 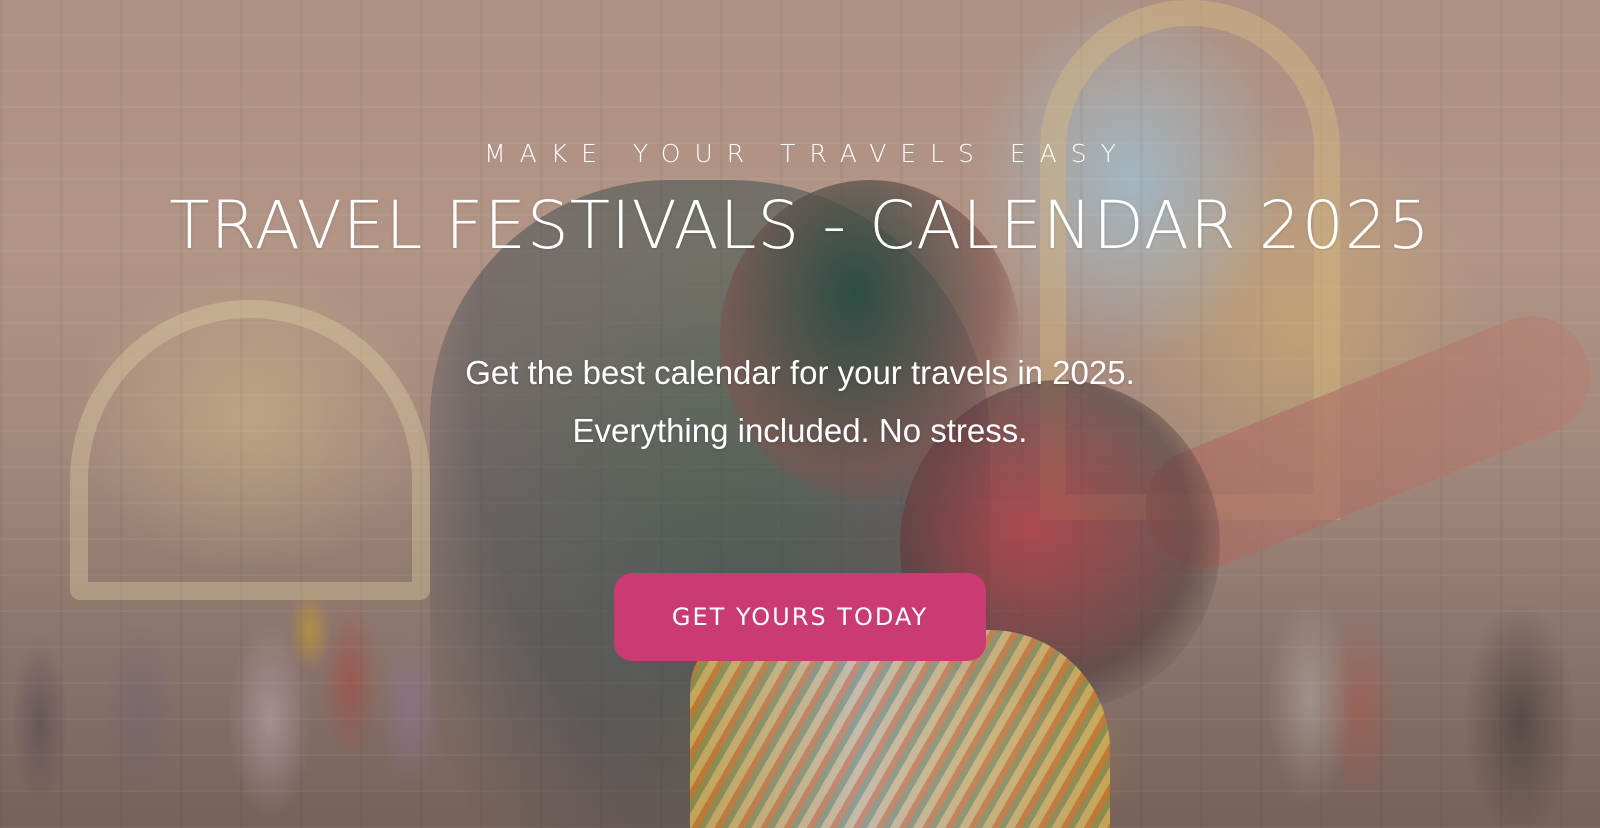 What do you see at coordinates (800, 430) in the screenshot?
I see `hero-subtitle-line-2: Everything included. No stress.` at bounding box center [800, 430].